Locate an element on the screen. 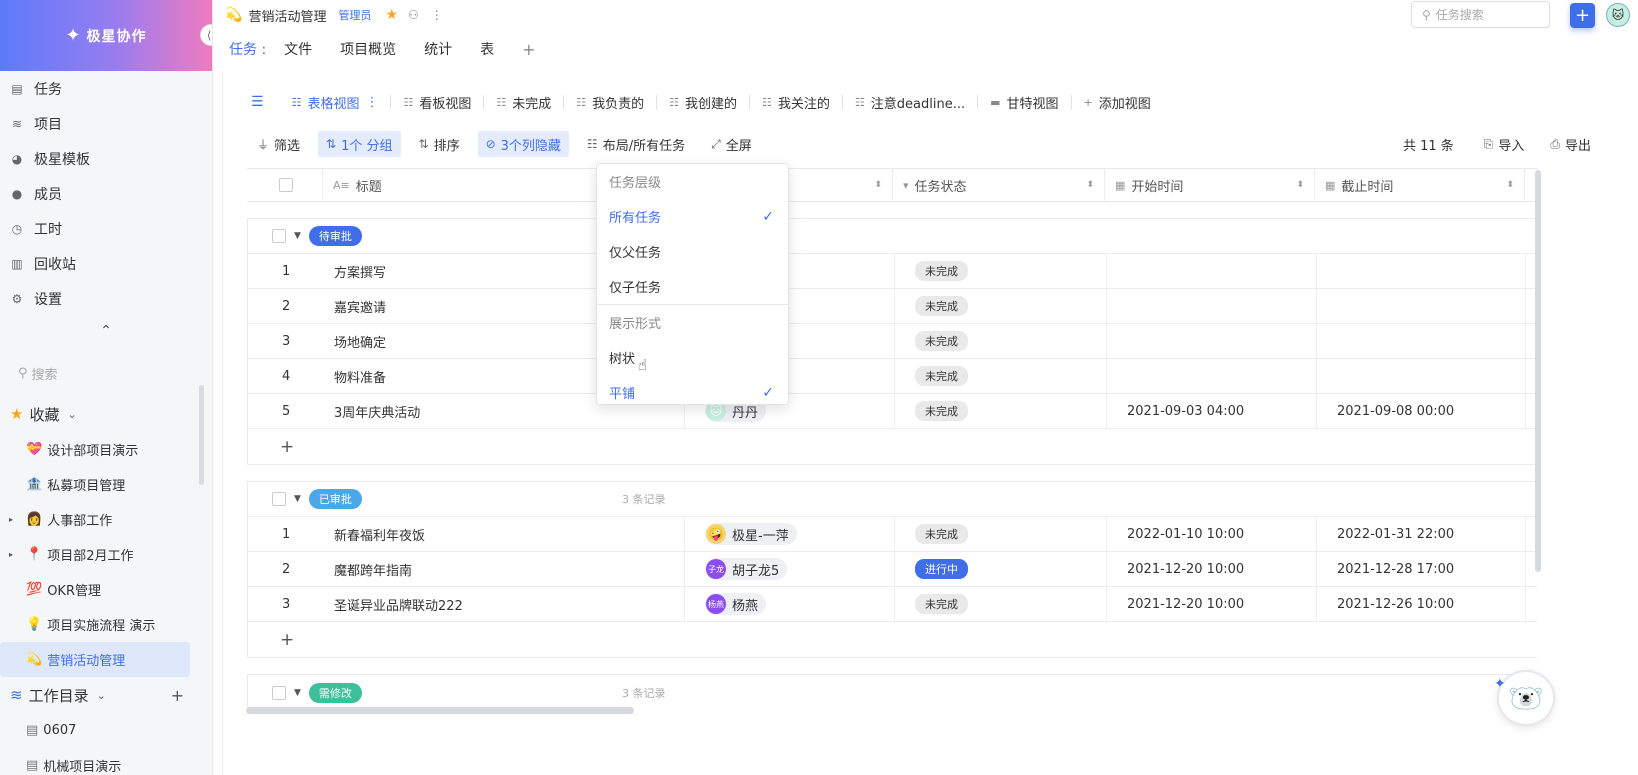 The height and width of the screenshot is (775, 1638). group-checkbox is located at coordinates (279, 236).